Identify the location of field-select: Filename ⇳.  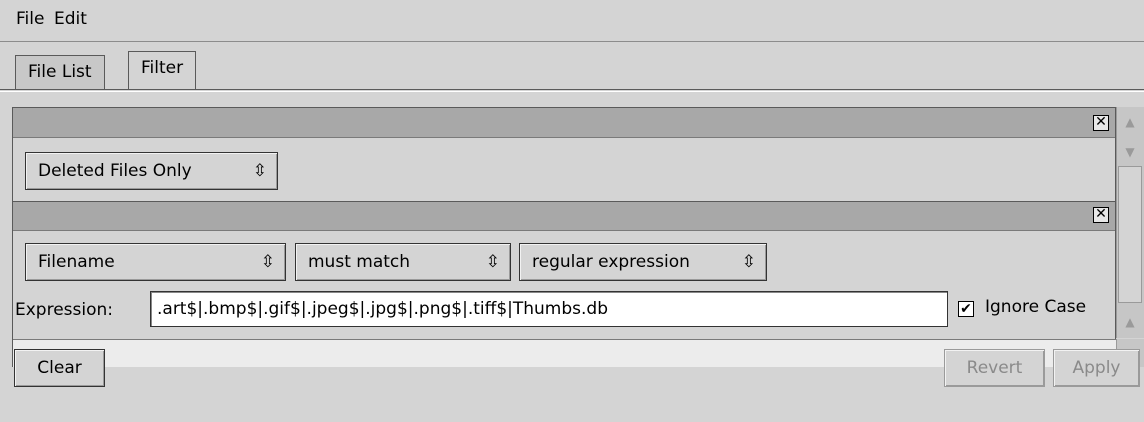
(155, 262).